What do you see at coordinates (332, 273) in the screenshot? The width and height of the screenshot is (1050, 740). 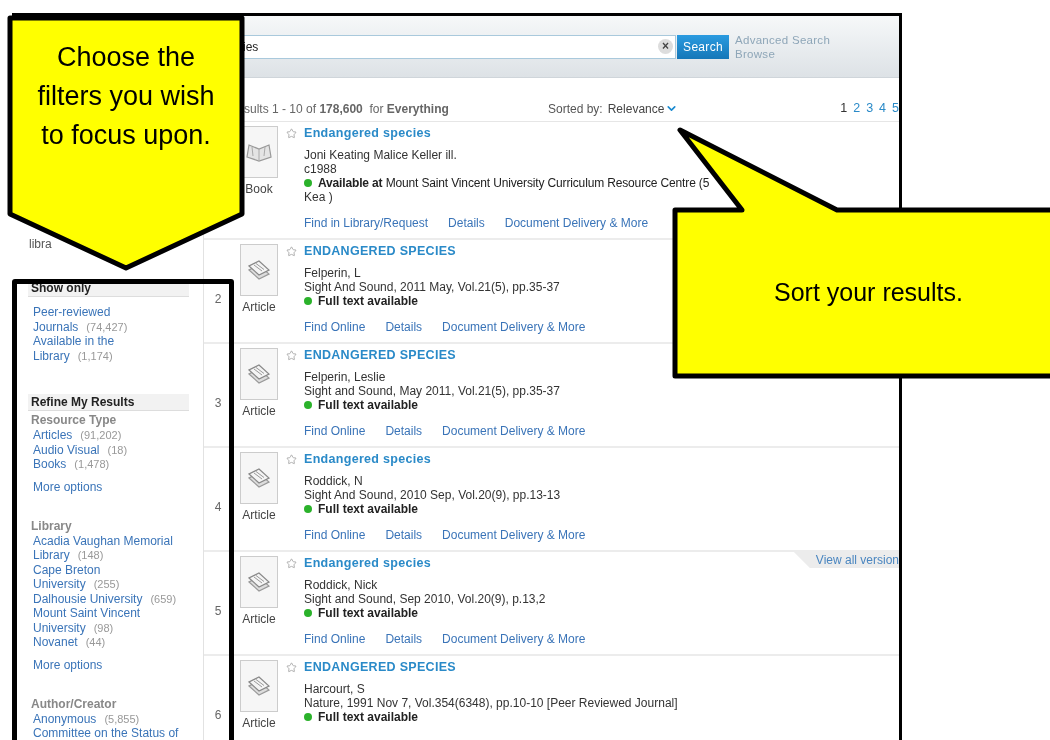 I see `result-detail: Felperin, L` at bounding box center [332, 273].